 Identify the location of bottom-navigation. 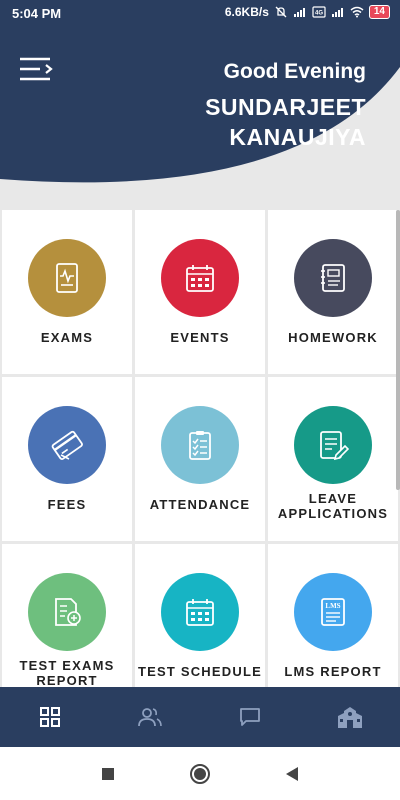
(200, 717).